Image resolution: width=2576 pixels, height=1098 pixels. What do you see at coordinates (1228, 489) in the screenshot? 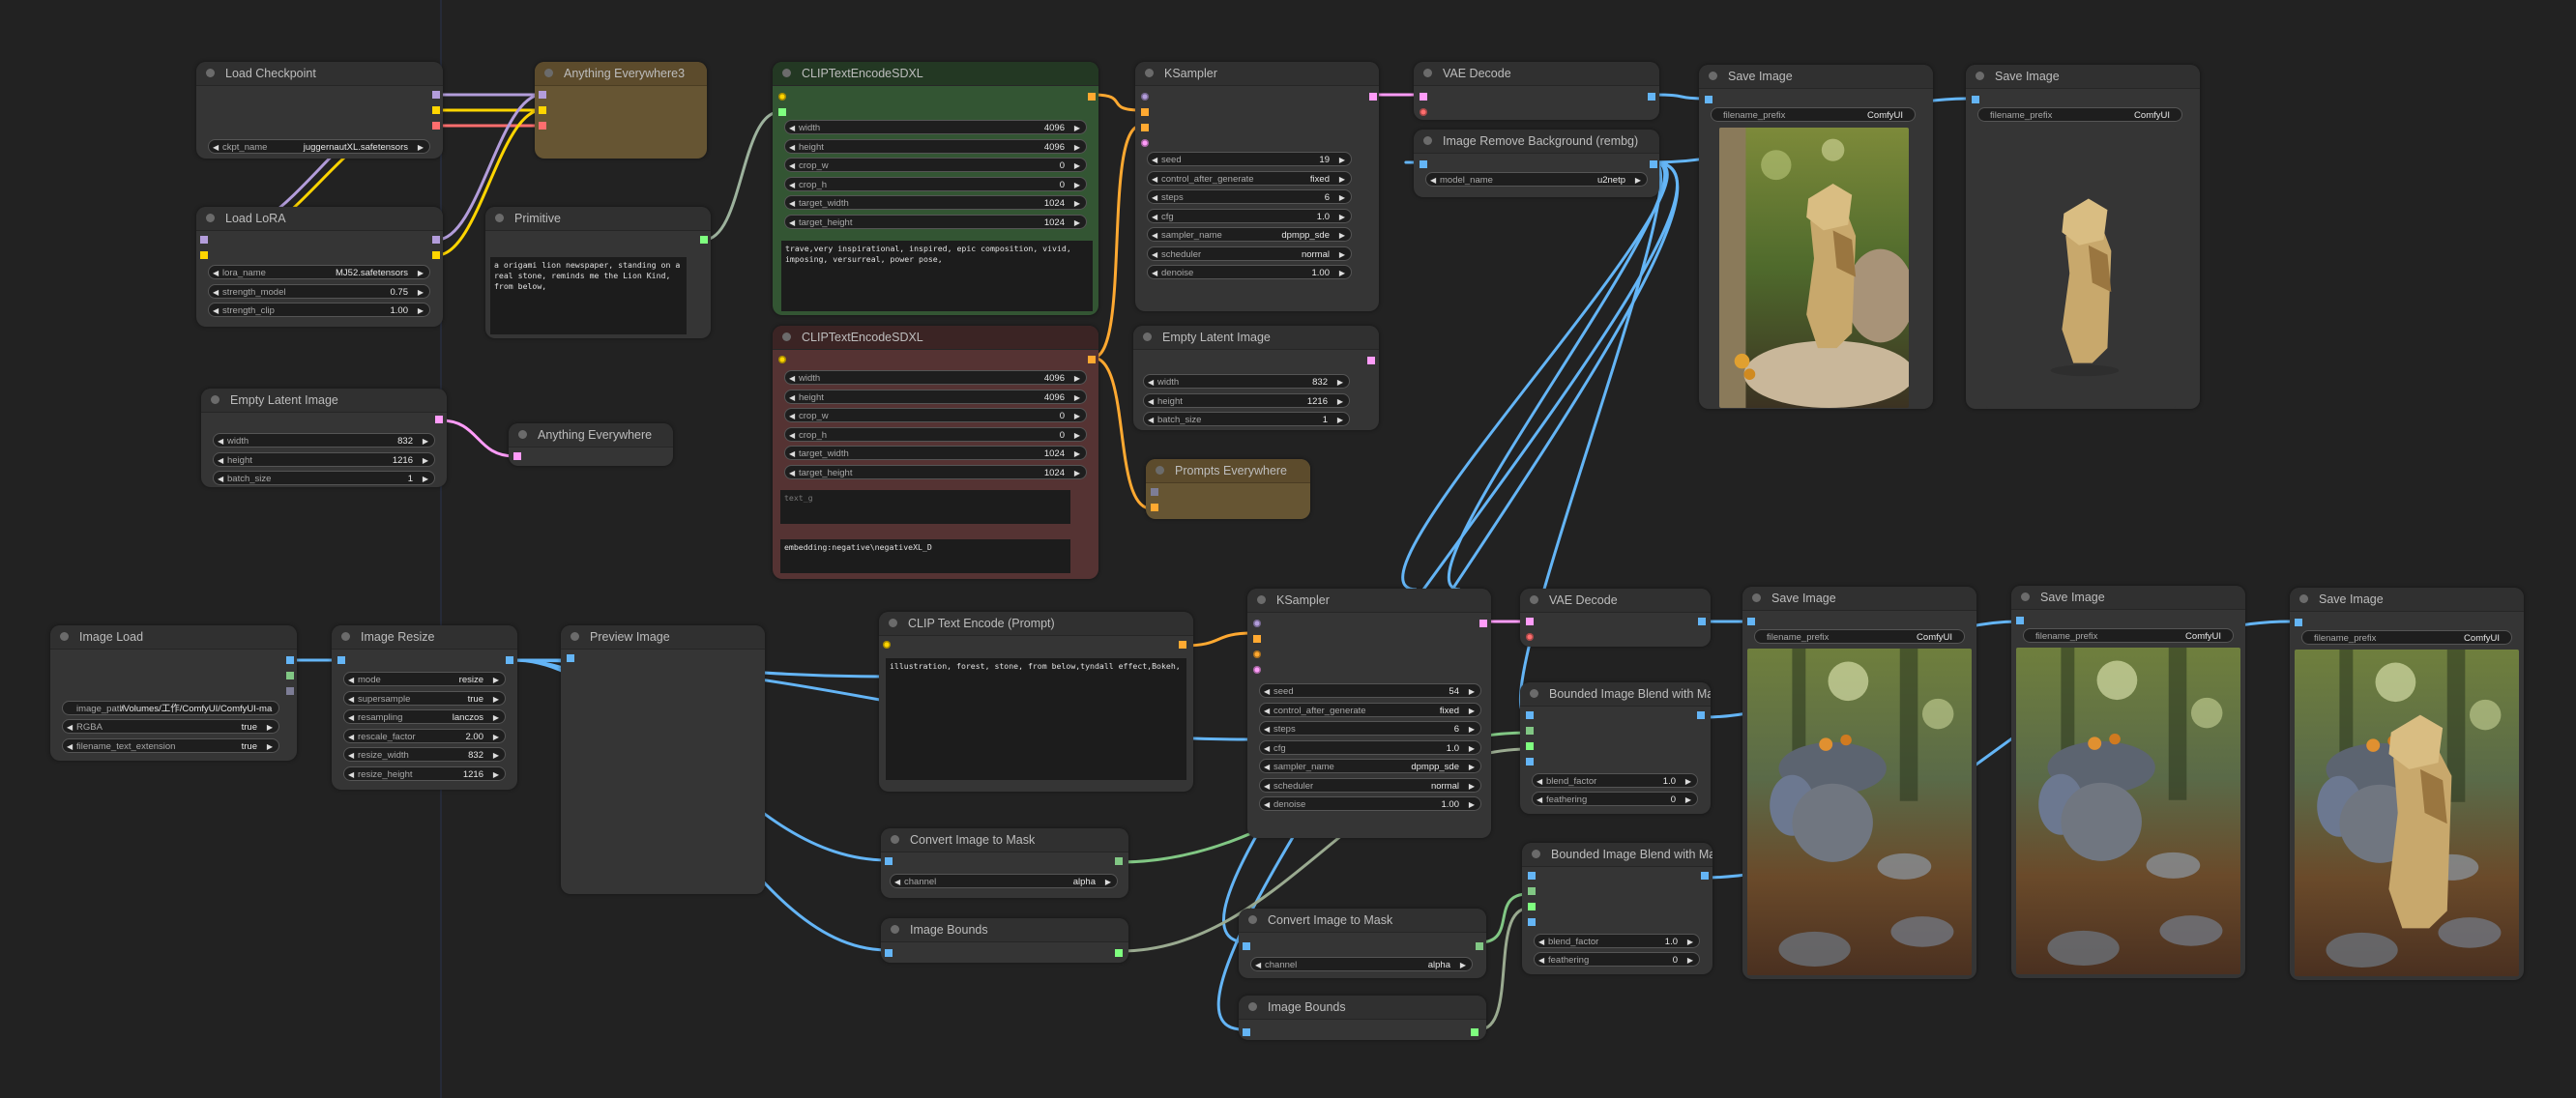
I see `node-prompts-everywhere: Prompts Everywhere` at bounding box center [1228, 489].